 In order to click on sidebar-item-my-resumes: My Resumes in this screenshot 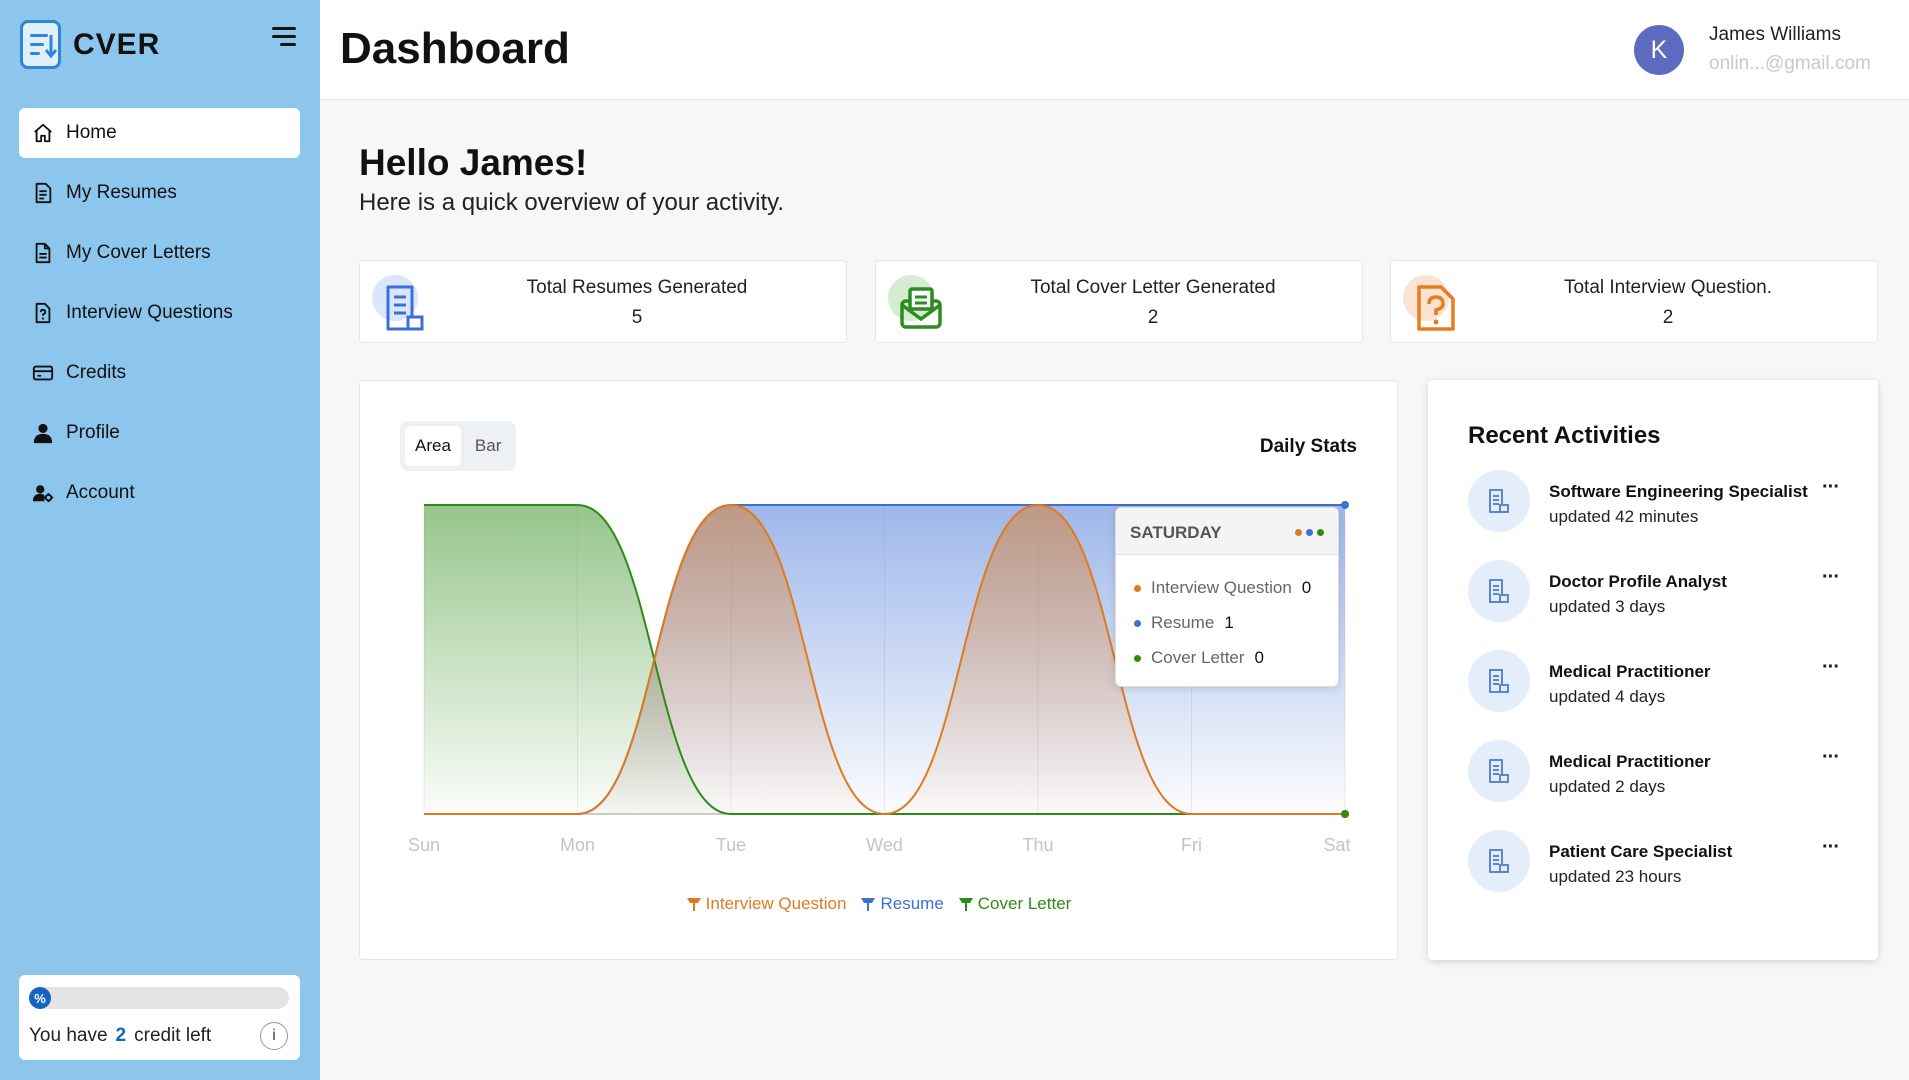, I will do `click(159, 193)`.